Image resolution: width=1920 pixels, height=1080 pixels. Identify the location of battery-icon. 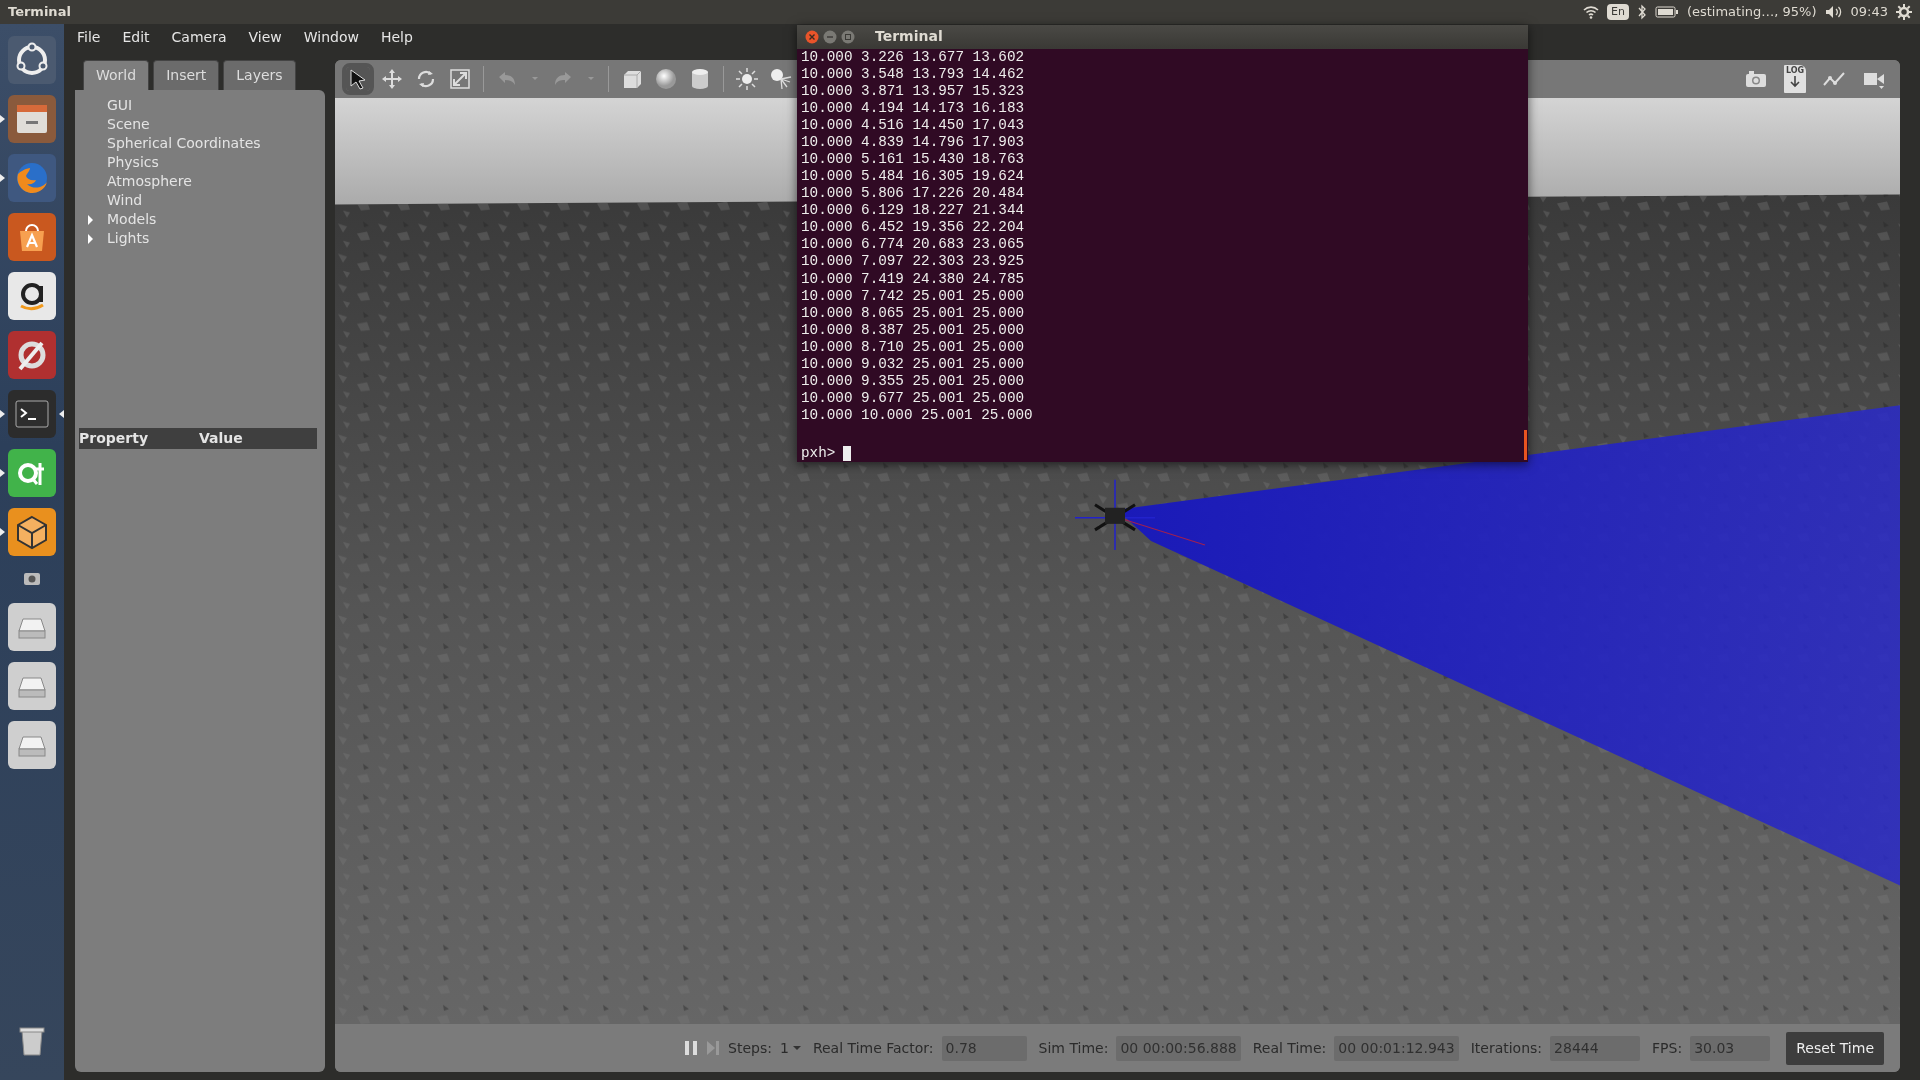
(1666, 12).